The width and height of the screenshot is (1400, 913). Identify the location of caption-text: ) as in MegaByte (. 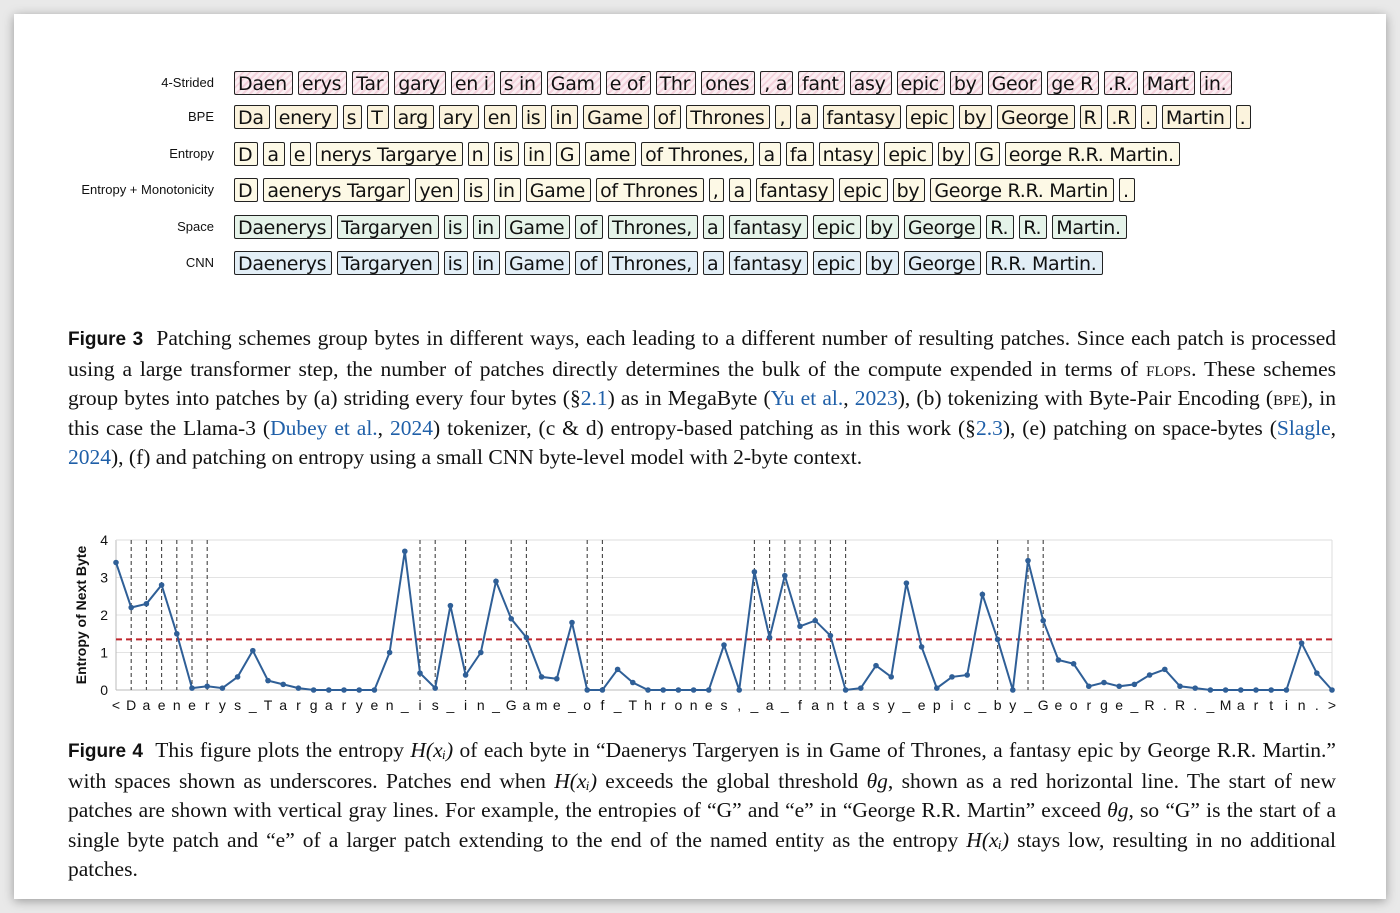
(689, 398).